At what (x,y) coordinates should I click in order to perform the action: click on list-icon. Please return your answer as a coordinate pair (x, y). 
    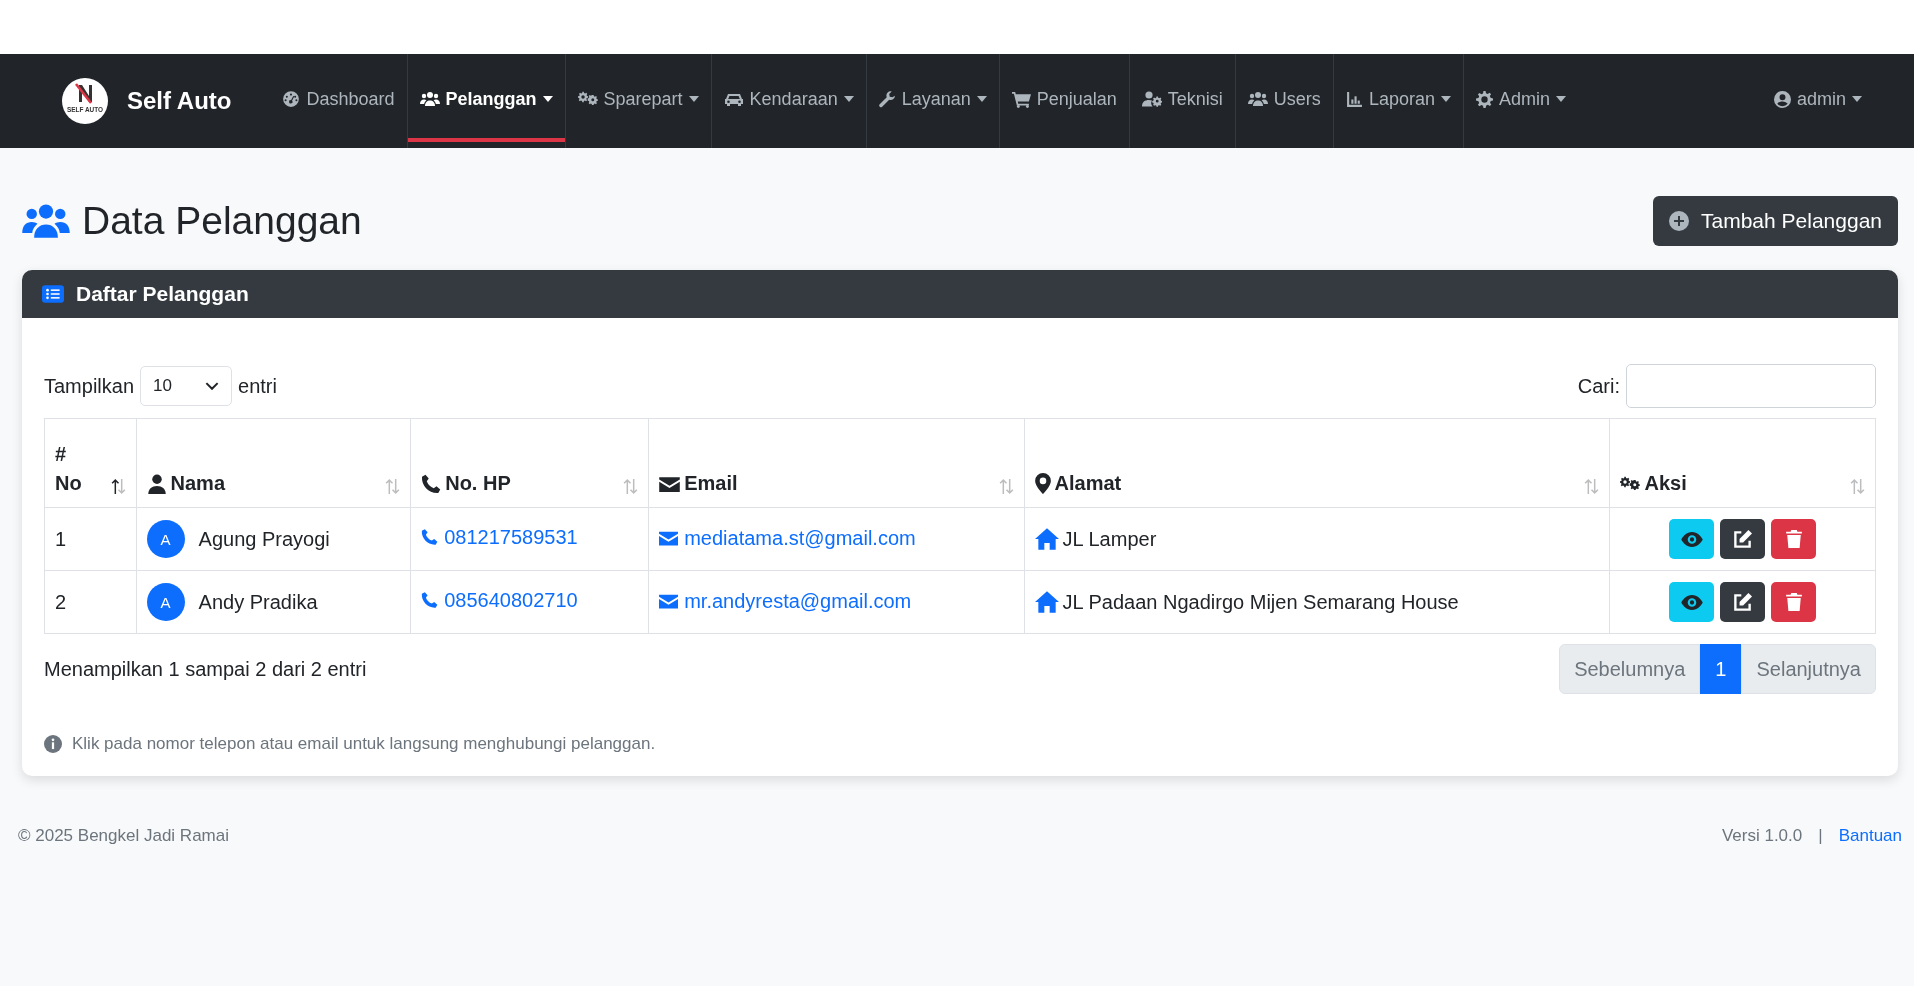
    Looking at the image, I should click on (53, 294).